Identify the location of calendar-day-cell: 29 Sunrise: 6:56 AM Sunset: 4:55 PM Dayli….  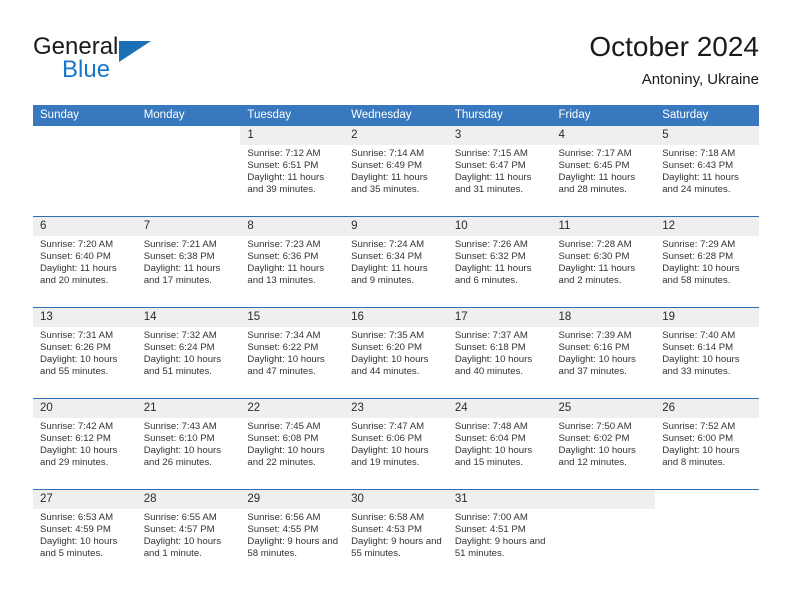
(292, 535).